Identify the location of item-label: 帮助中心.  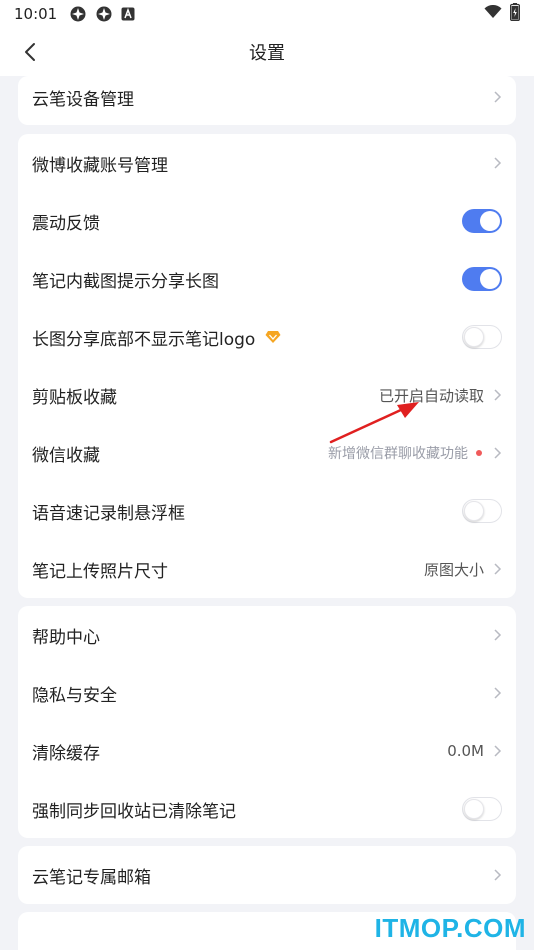
(66, 637).